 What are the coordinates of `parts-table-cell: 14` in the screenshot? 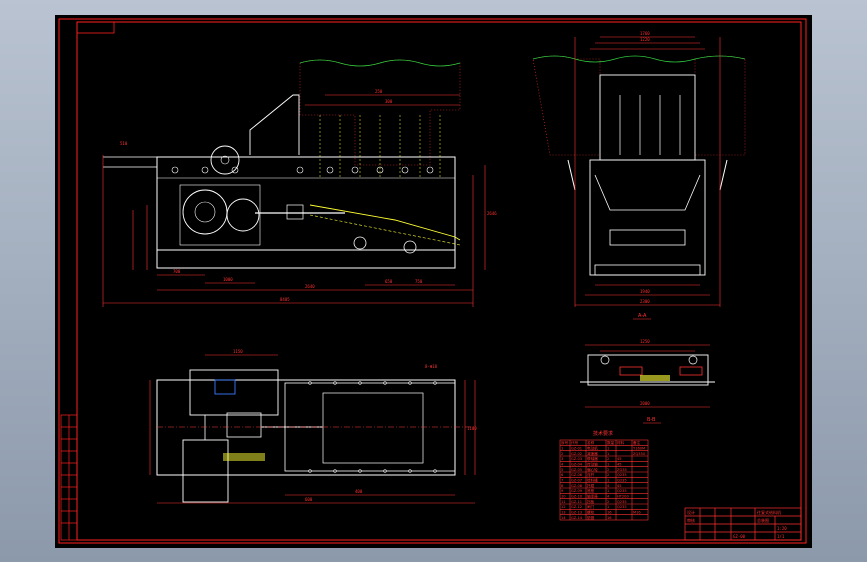 It's located at (563, 518).